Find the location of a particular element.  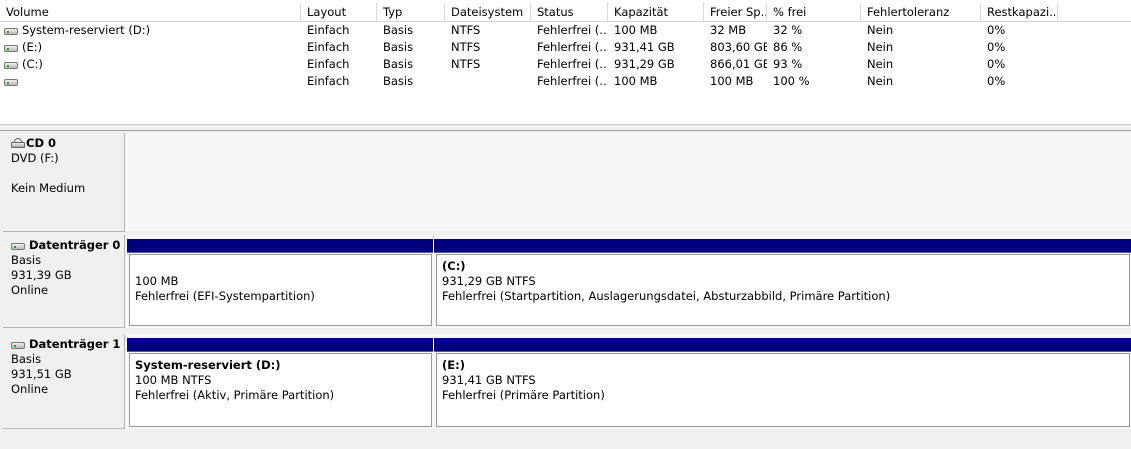

pane-bottom is located at coordinates (565, 440).